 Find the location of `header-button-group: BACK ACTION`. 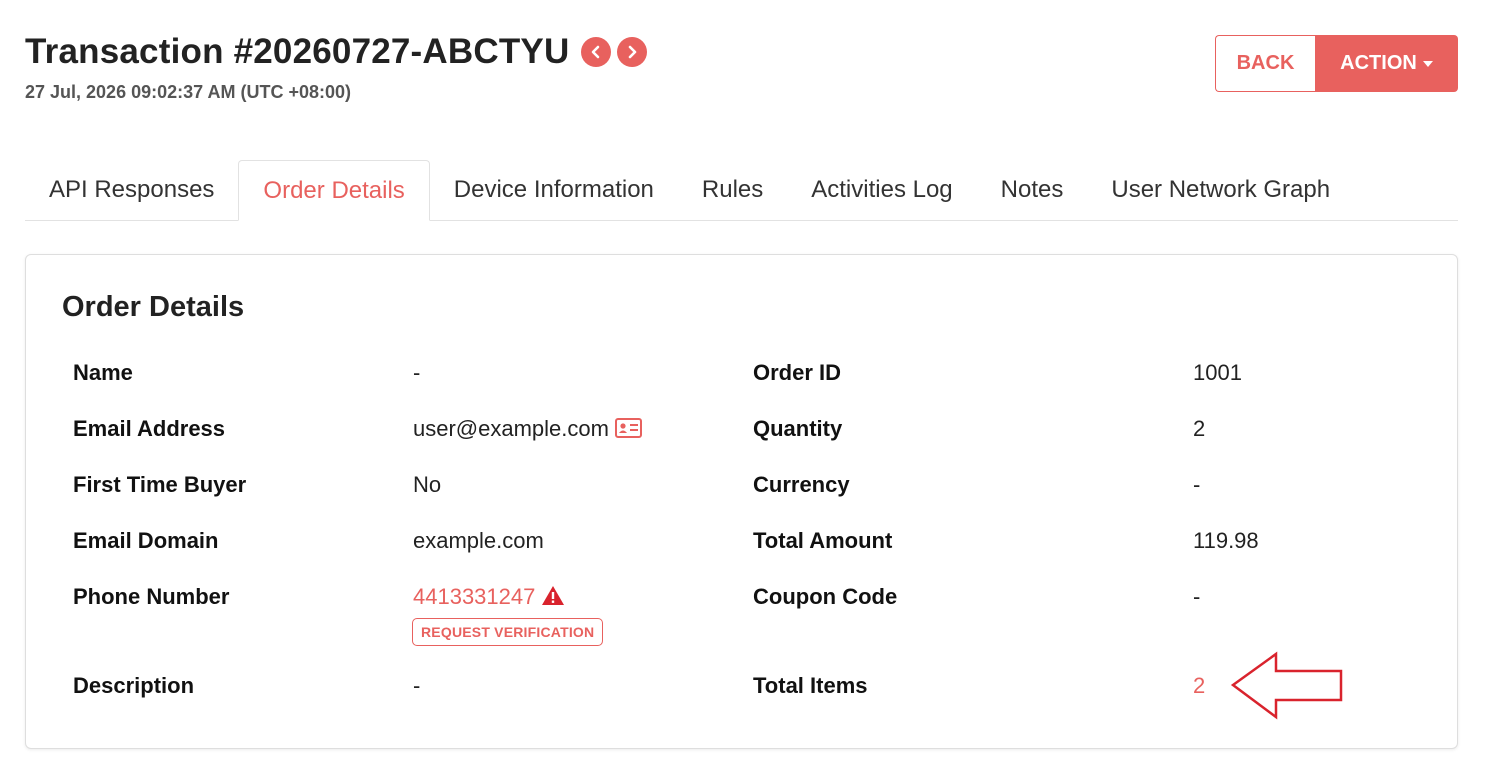

header-button-group: BACK ACTION is located at coordinates (1336, 63).